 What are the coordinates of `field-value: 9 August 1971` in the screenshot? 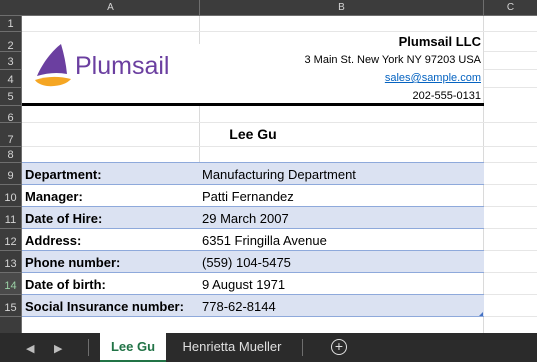 It's located at (243, 284).